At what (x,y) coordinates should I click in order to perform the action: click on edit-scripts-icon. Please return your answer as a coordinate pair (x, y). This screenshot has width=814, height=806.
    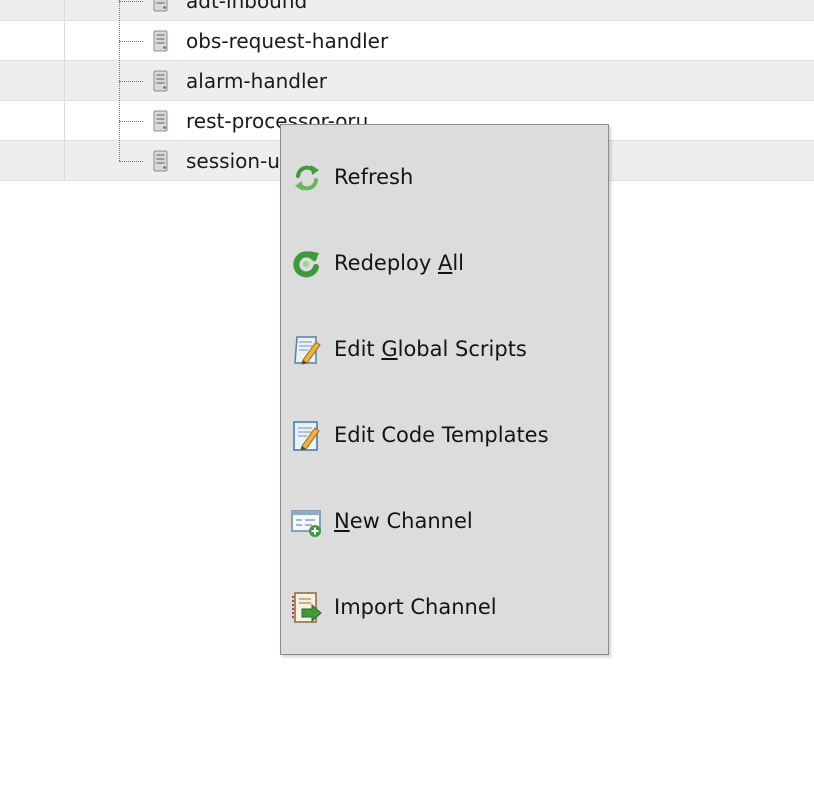
    Looking at the image, I should click on (307, 350).